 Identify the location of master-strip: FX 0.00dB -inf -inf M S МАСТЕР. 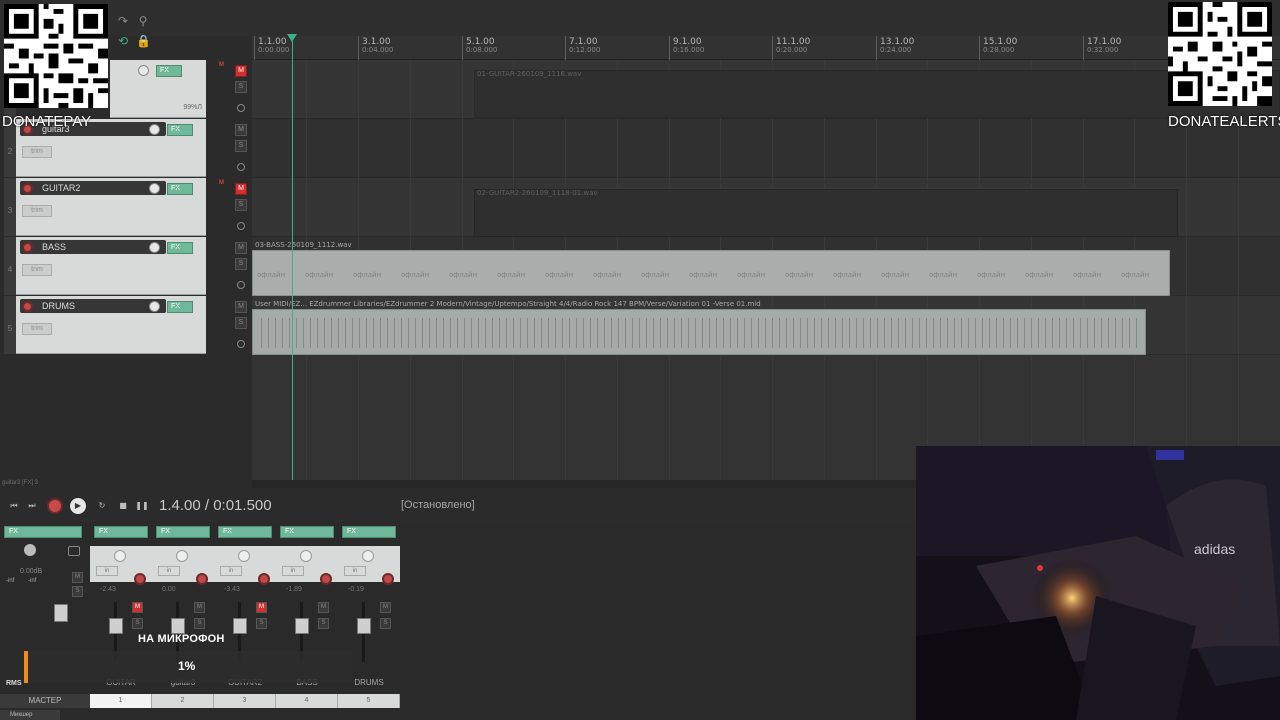
(45, 621).